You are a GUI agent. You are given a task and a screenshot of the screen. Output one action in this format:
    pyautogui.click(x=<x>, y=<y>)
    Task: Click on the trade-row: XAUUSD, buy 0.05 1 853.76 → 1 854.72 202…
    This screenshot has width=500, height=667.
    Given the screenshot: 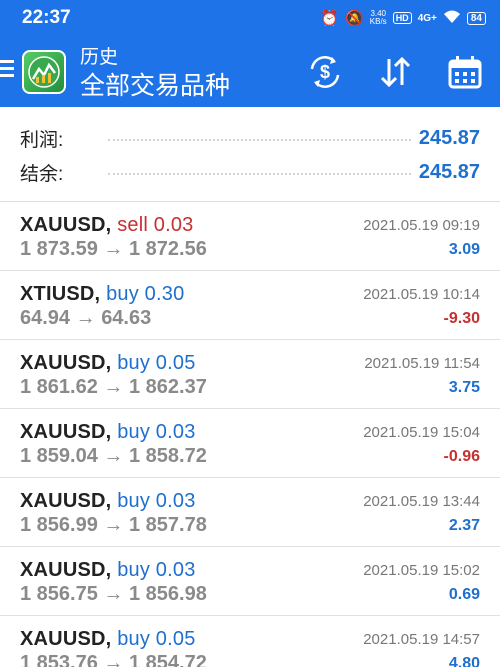 What is the action you would take?
    pyautogui.click(x=250, y=641)
    